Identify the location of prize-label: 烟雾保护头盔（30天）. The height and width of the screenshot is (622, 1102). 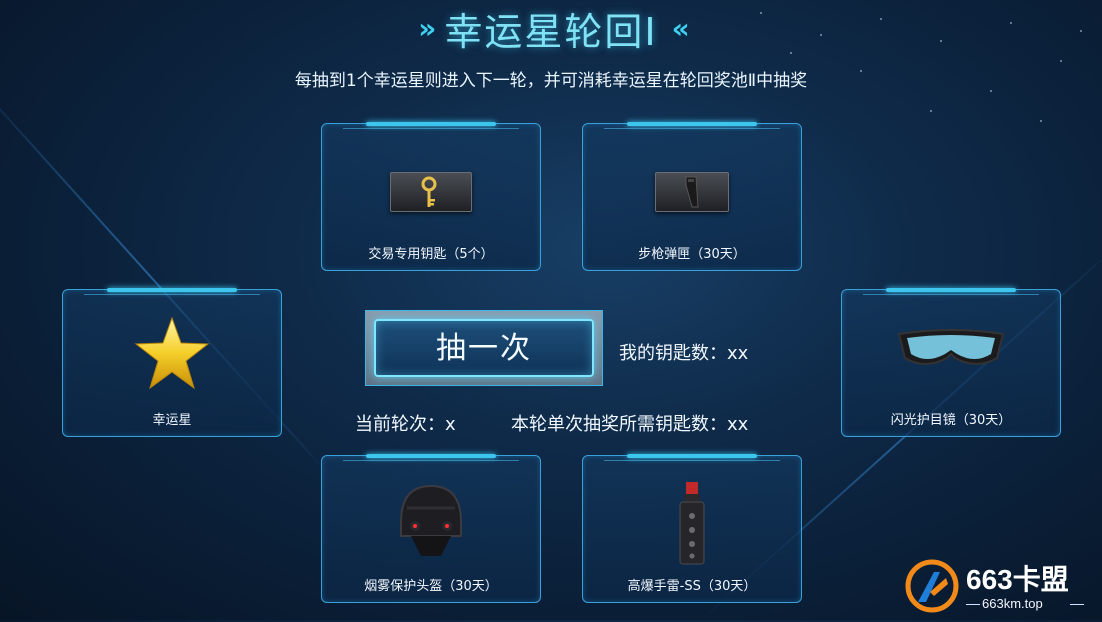
(431, 586).